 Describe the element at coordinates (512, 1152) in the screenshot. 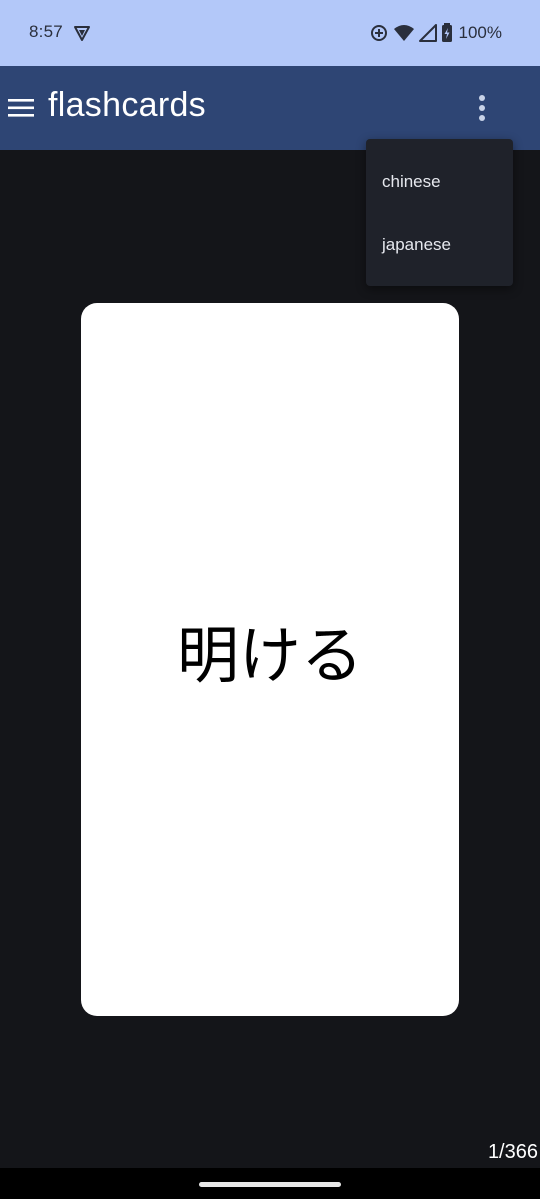

I see `card-counter: 1/366` at that location.